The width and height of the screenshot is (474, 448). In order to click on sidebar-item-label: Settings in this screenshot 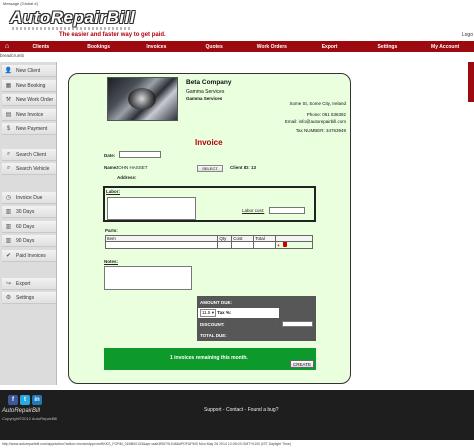, I will do `click(25, 297)`.